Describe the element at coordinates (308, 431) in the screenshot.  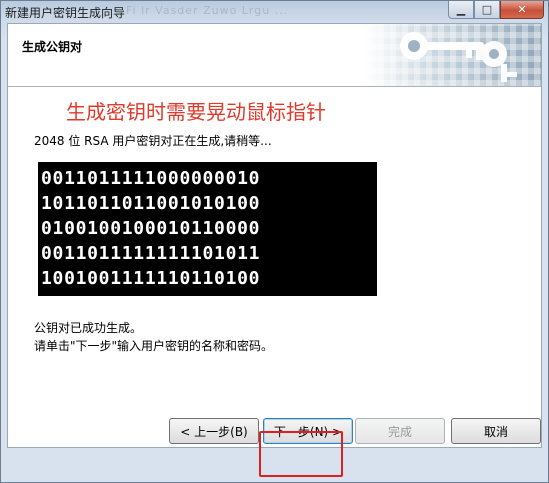
I see `next-button: 下一步(N) >` at that location.